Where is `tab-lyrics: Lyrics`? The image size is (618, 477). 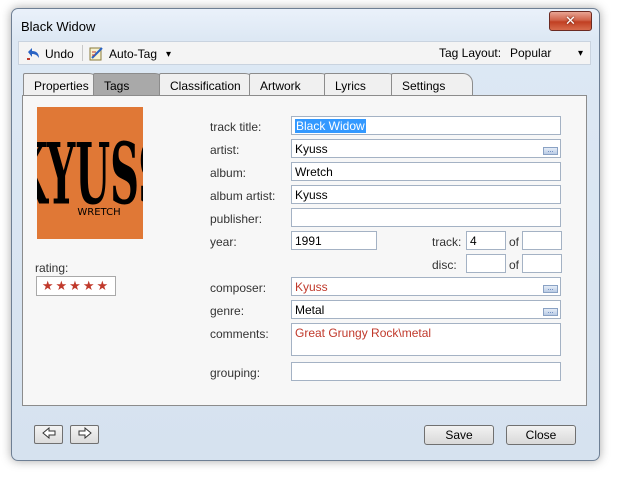
tab-lyrics: Lyrics is located at coordinates (361, 84).